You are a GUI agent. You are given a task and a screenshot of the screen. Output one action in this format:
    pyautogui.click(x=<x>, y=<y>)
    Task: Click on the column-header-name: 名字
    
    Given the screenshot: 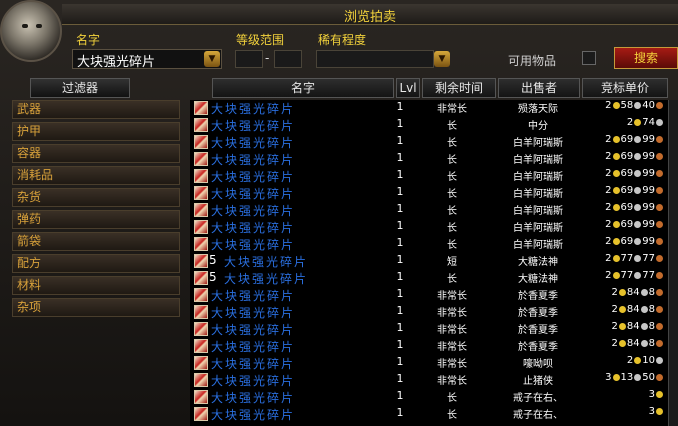 What is the action you would take?
    pyautogui.click(x=303, y=88)
    